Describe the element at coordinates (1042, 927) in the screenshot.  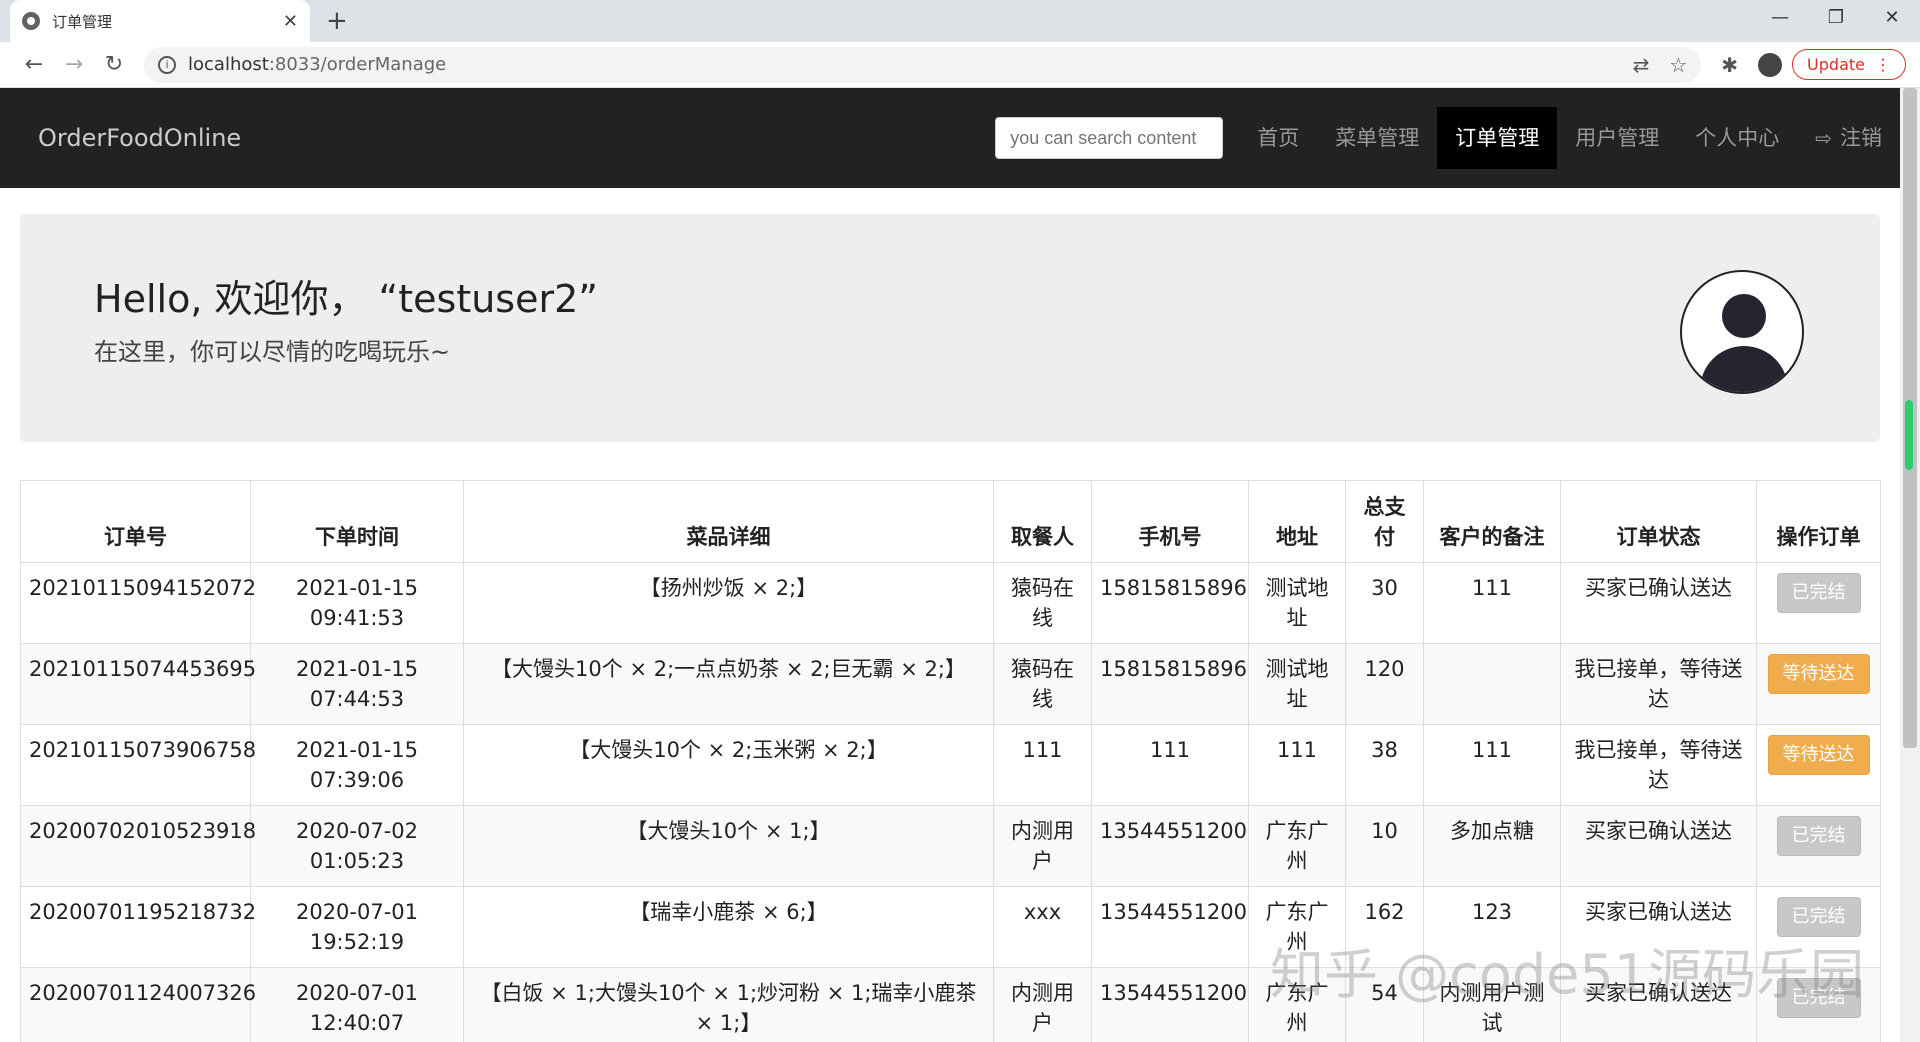
I see `cell-name: xxx` at that location.